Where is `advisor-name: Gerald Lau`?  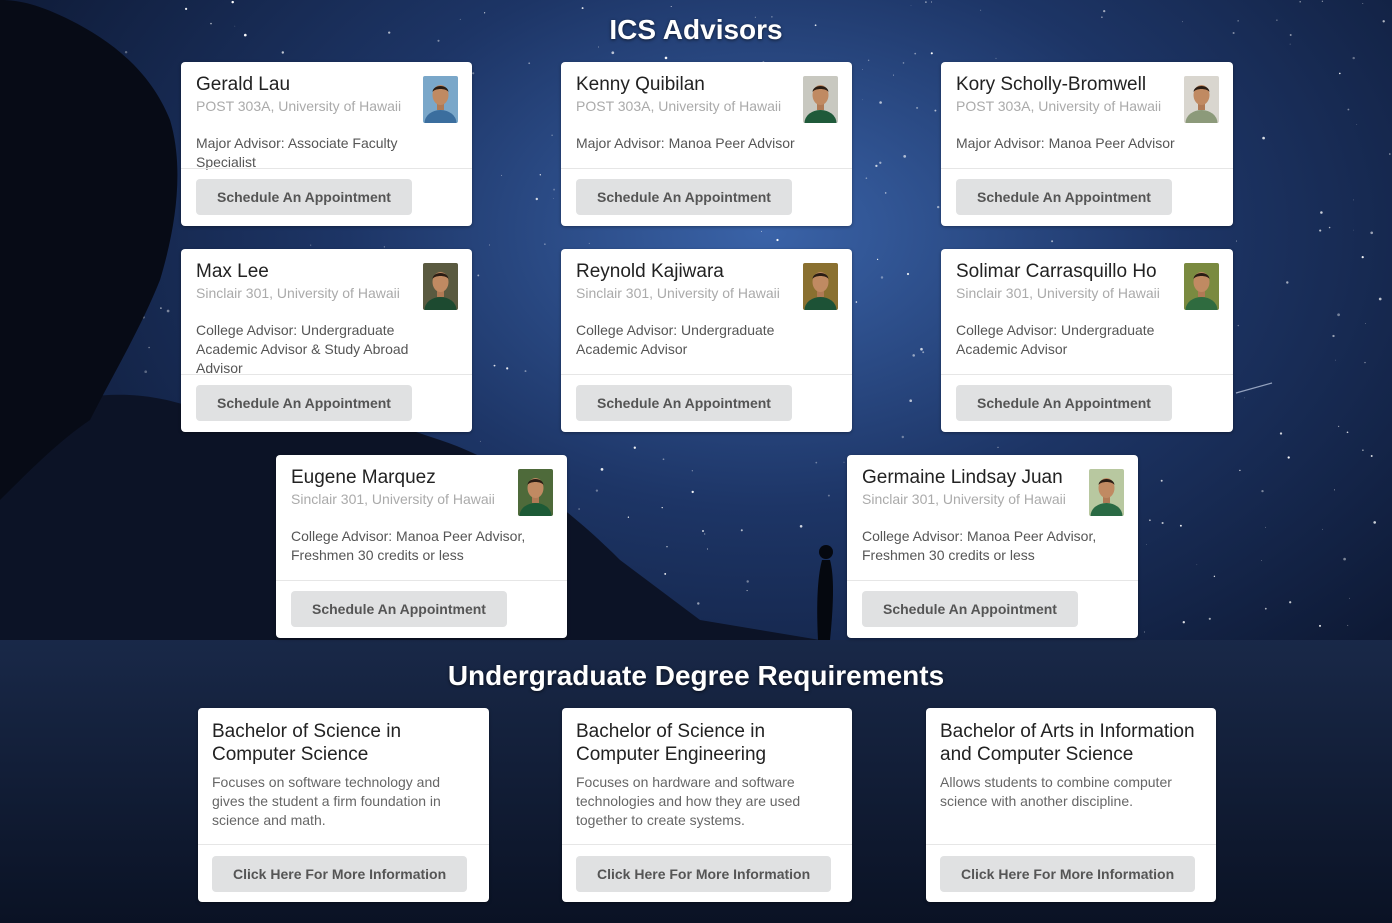
advisor-name: Gerald Lau is located at coordinates (243, 84).